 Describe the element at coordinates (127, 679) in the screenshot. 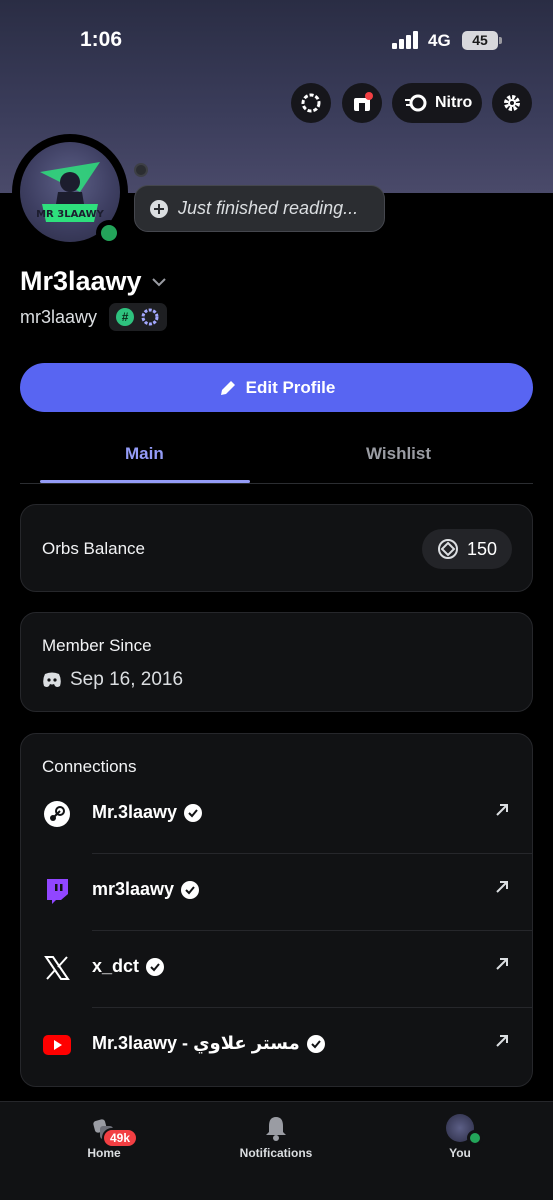

I see `member-since-date: Sep 16, 2016` at that location.